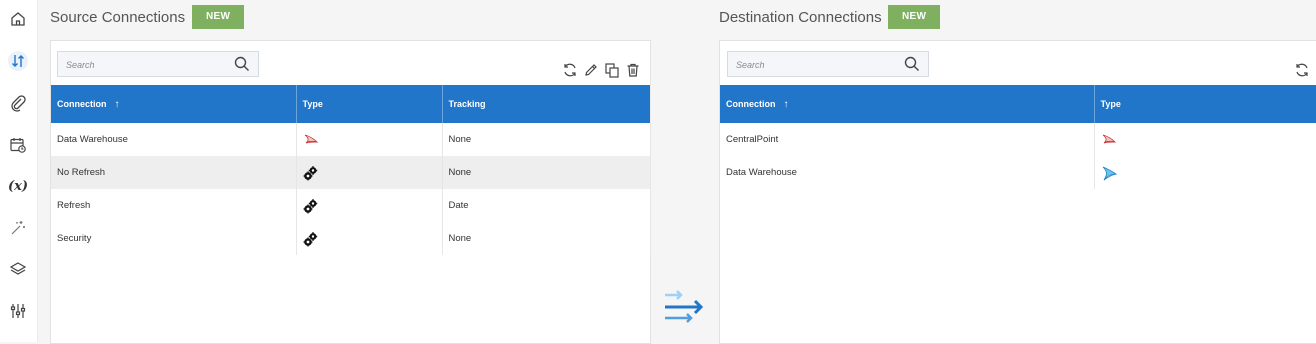 Image resolution: width=1316 pixels, height=344 pixels. What do you see at coordinates (174, 238) in the screenshot?
I see `connection-cell: Security` at bounding box center [174, 238].